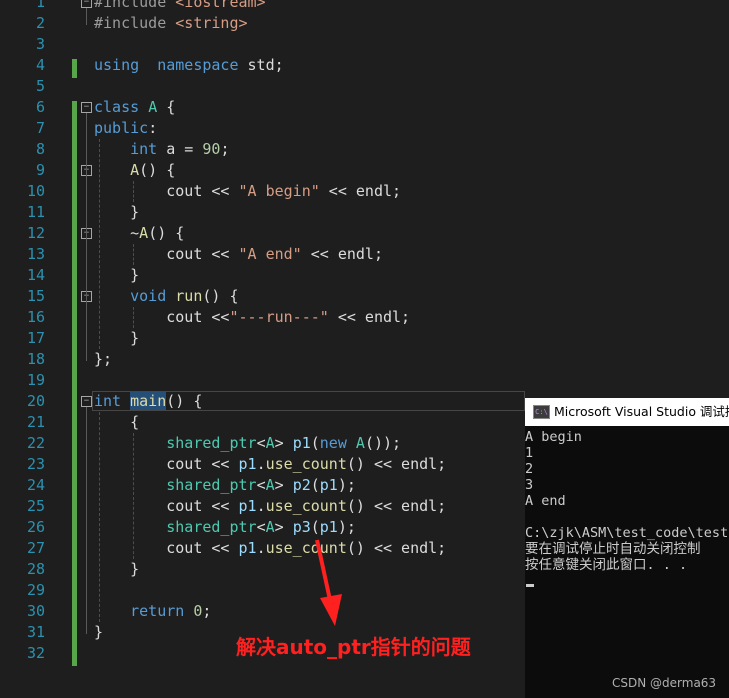  I want to click on annotation-text: 解决auto_ptr指针的问题, so click(353, 647).